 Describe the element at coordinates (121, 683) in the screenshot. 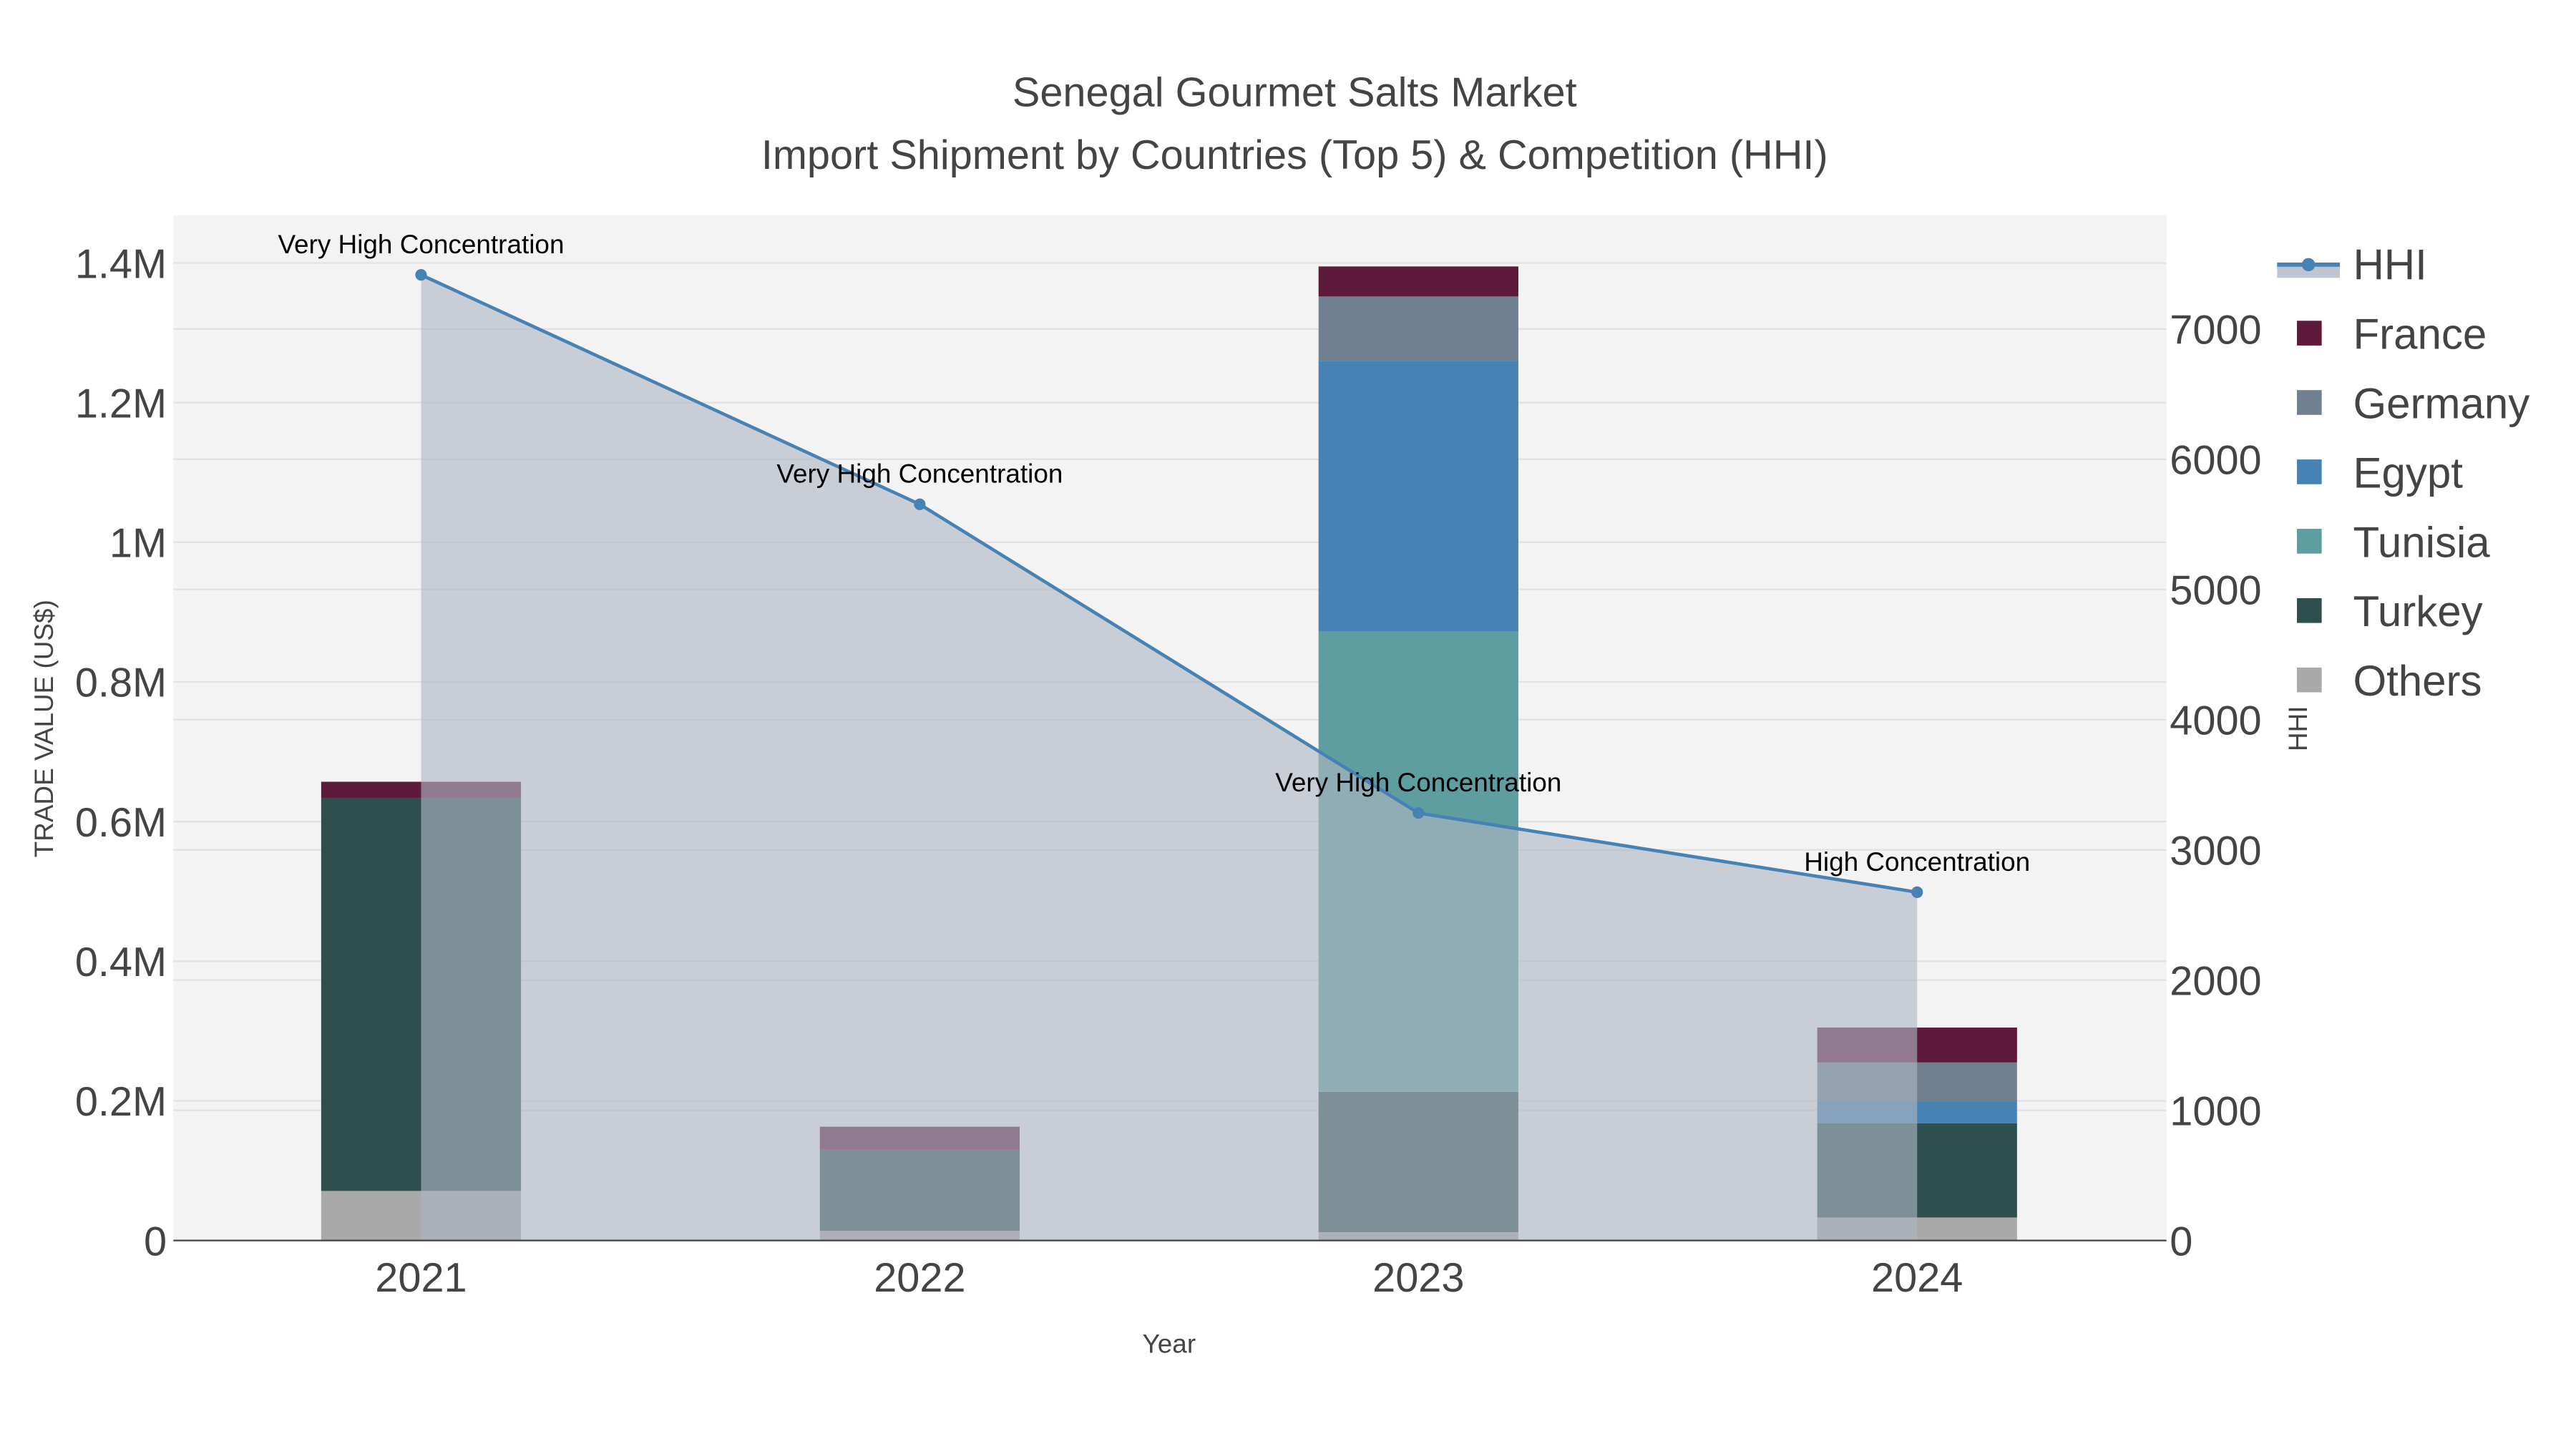

I see `y-tick-label: 0.8M` at that location.